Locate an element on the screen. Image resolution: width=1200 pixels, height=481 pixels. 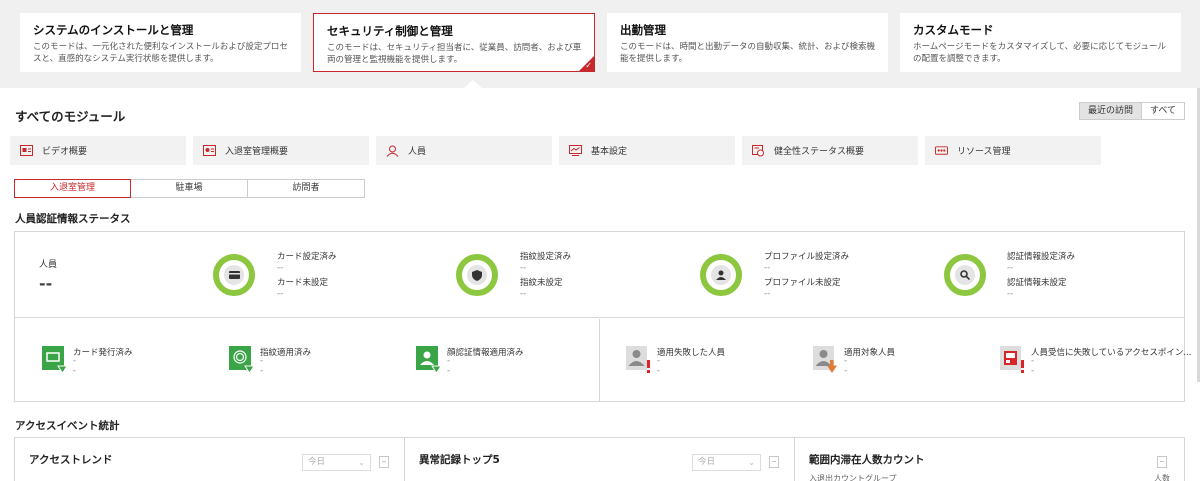
target-person-icon is located at coordinates (826, 360).